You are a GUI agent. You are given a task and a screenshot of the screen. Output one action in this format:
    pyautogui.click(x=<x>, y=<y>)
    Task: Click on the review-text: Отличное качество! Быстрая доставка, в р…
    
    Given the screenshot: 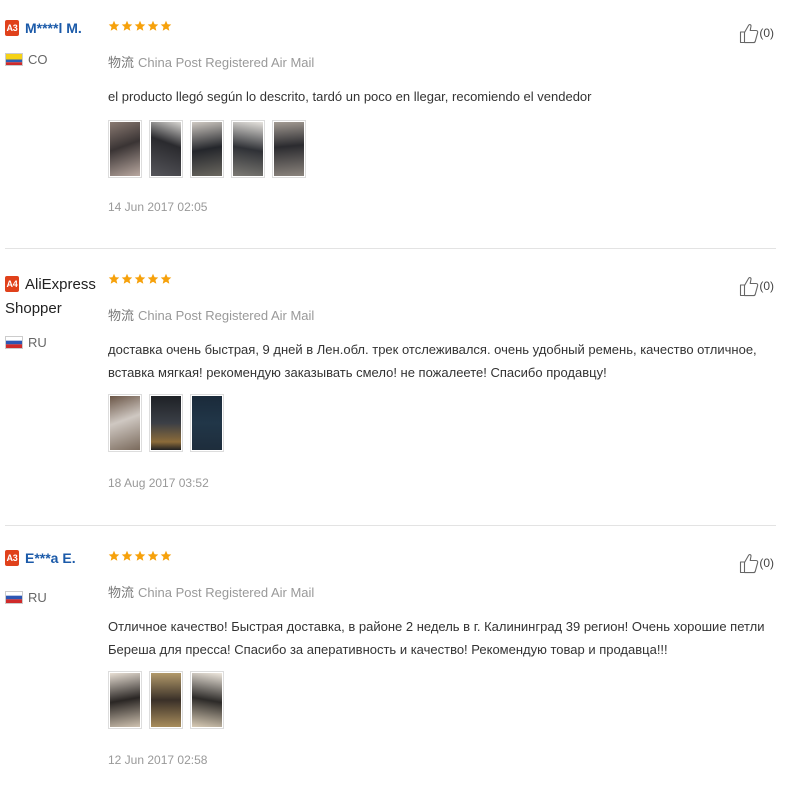 What is the action you would take?
    pyautogui.click(x=436, y=638)
    